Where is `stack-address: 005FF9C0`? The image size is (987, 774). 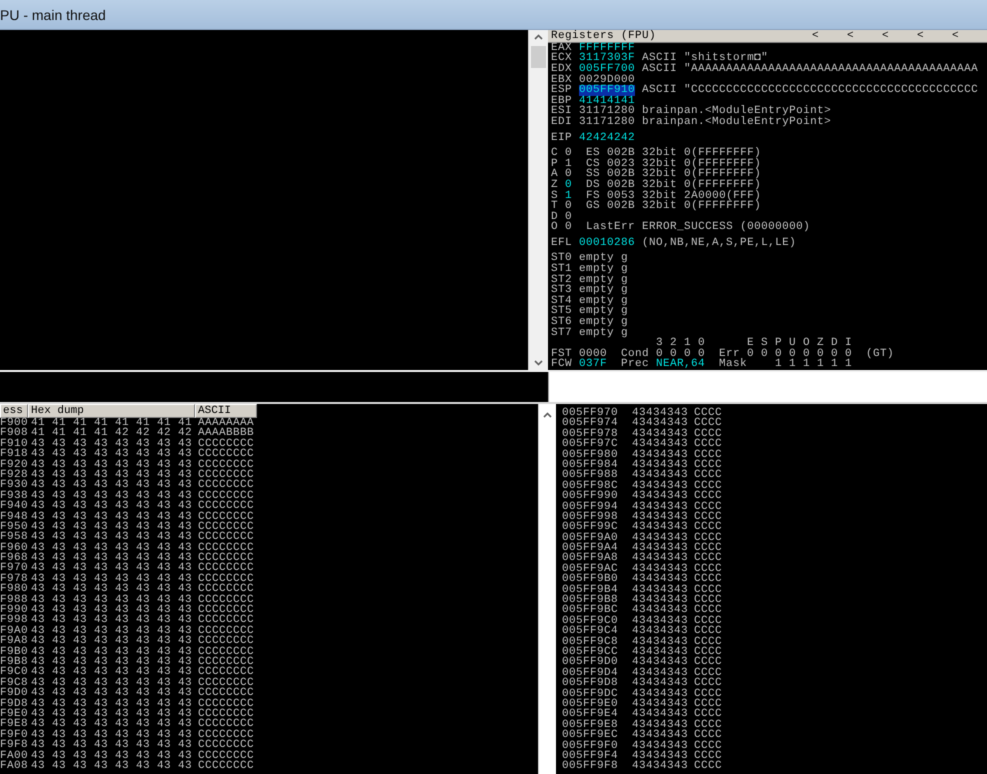
stack-address: 005FF9C0 is located at coordinates (591, 621).